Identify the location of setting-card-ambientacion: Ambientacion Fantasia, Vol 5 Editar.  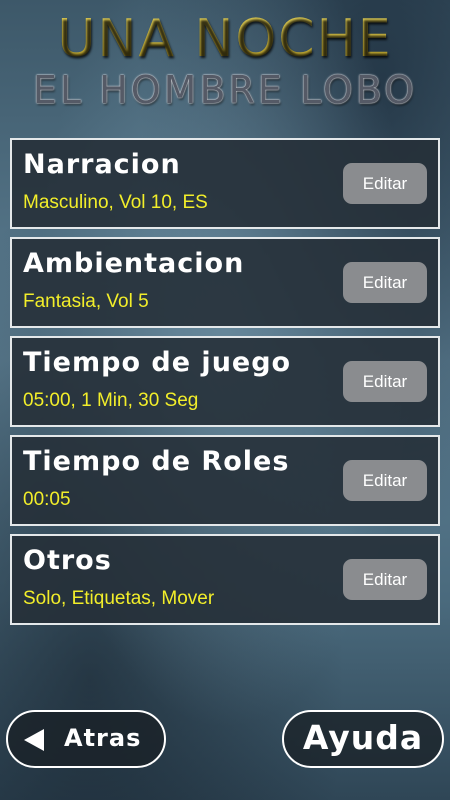
(225, 282).